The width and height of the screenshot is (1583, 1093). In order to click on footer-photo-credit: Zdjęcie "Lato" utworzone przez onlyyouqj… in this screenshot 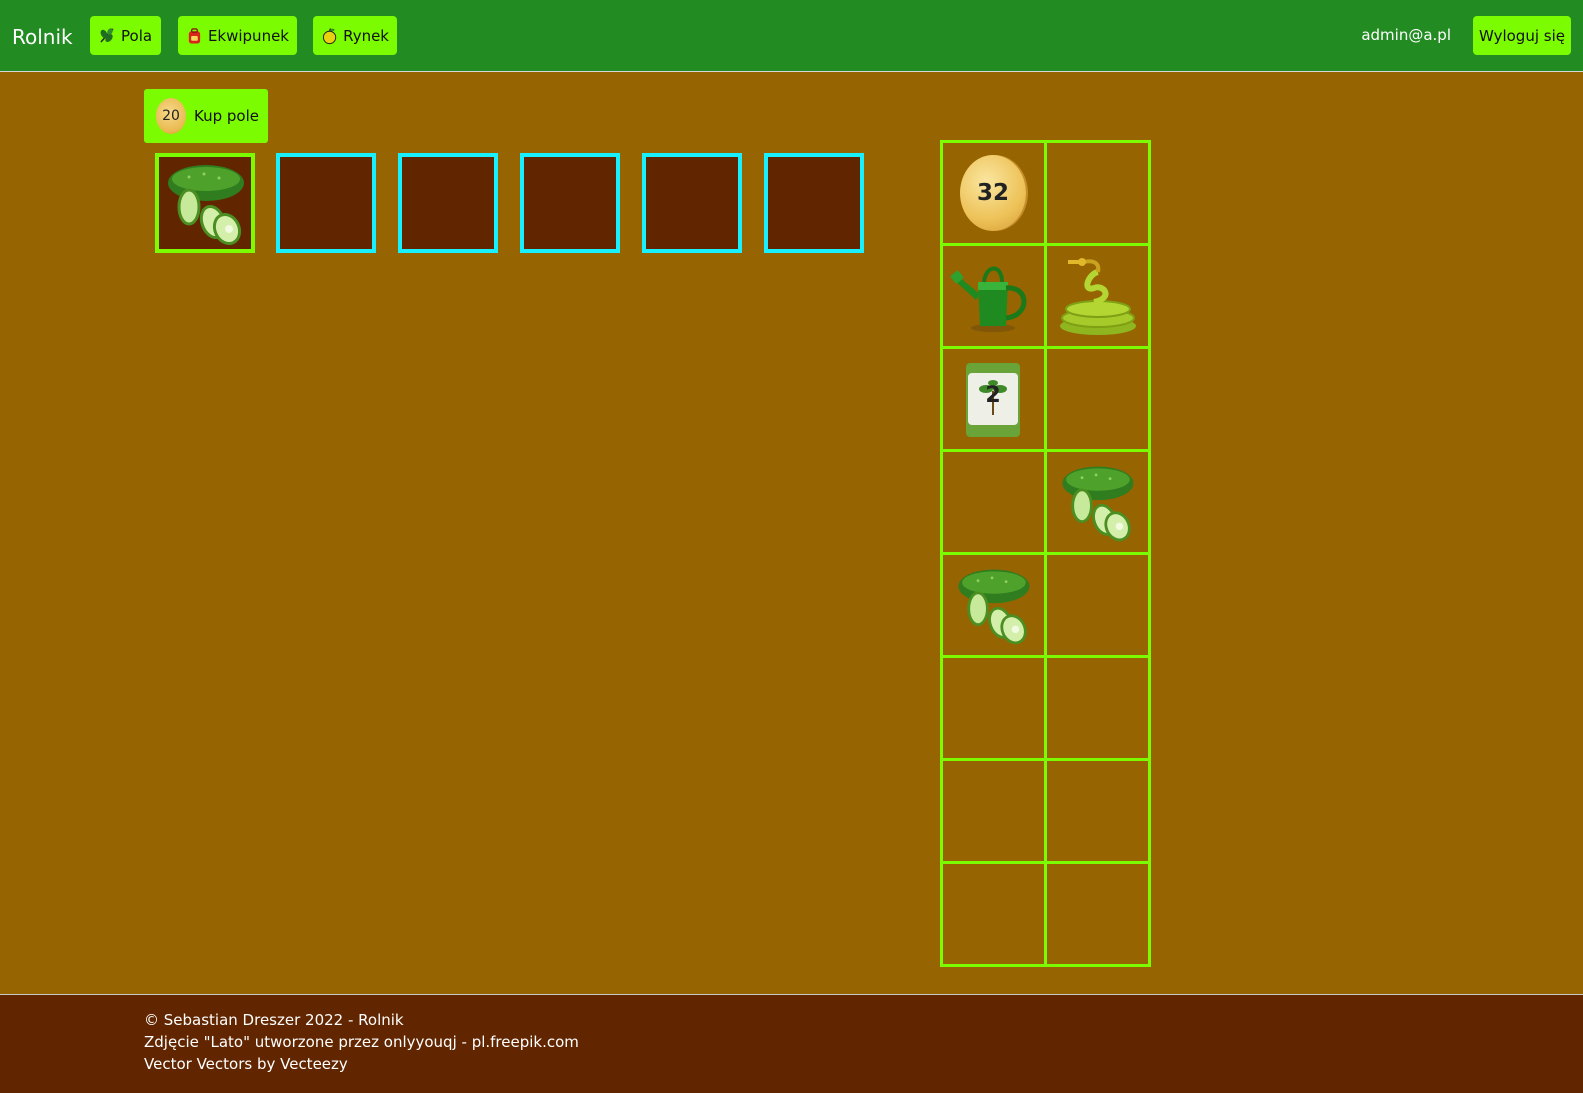, I will do `click(361, 1042)`.